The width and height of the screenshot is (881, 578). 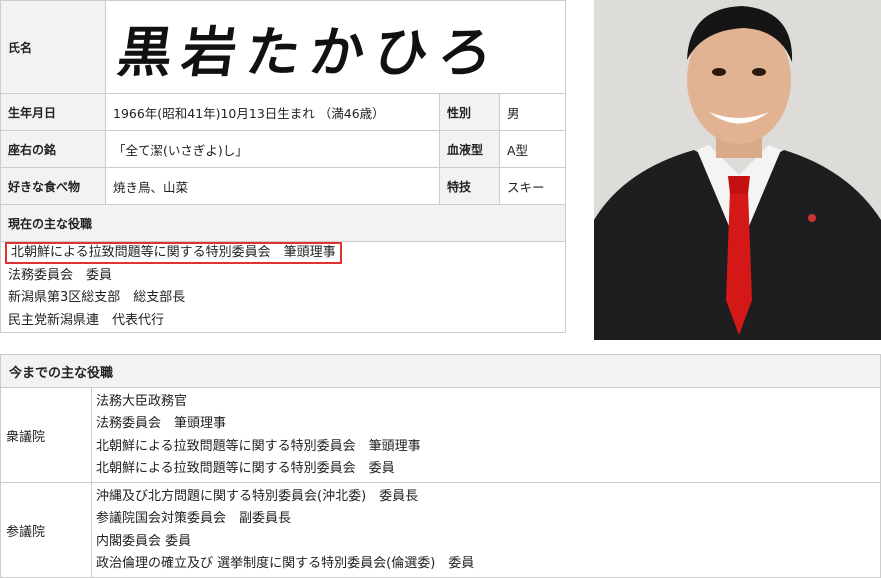 What do you see at coordinates (258, 446) in the screenshot?
I see `past-role-item: 北朝鮮による拉致問題等に関する特別委員会 筆頭理事` at bounding box center [258, 446].